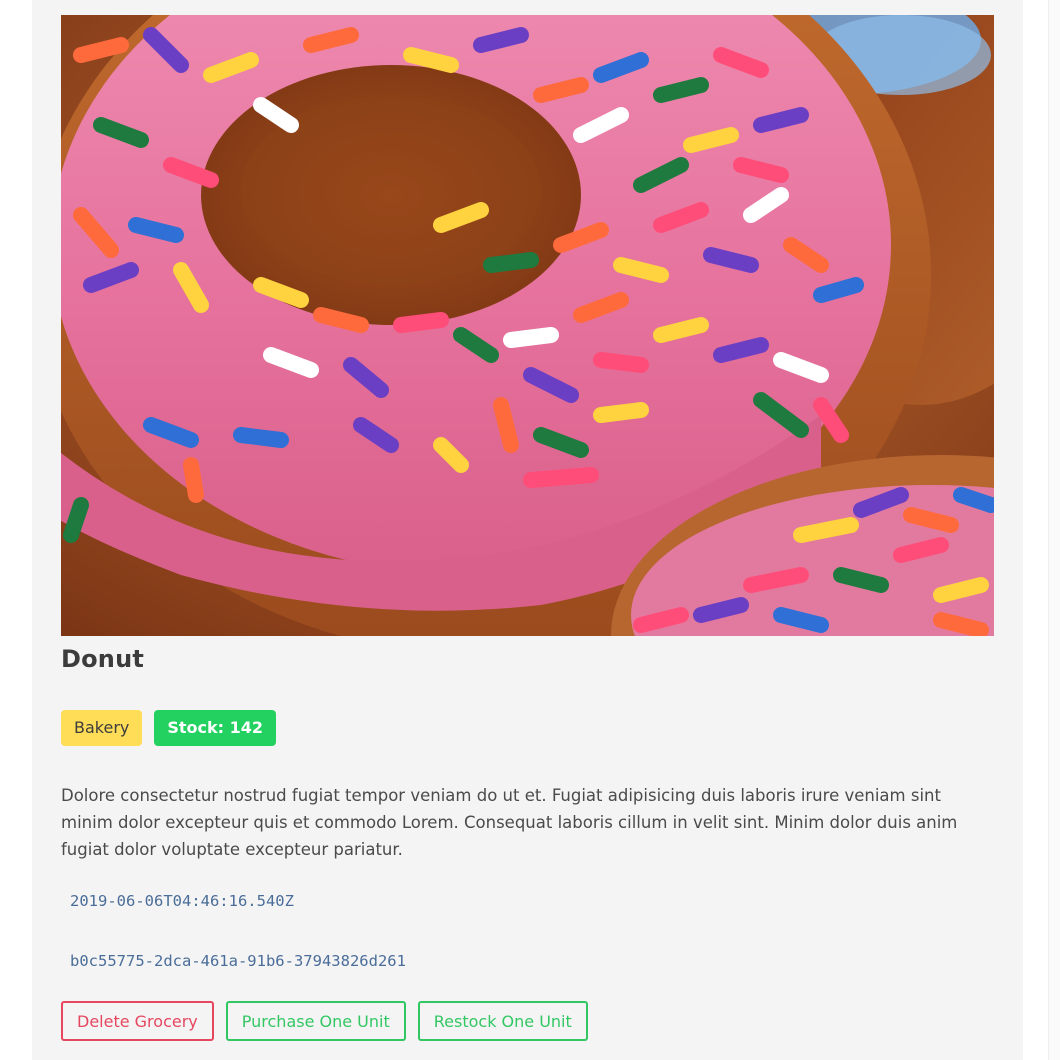 This screenshot has width=1060, height=1060. What do you see at coordinates (215, 728) in the screenshot?
I see `stock-tag: Stock: 142` at bounding box center [215, 728].